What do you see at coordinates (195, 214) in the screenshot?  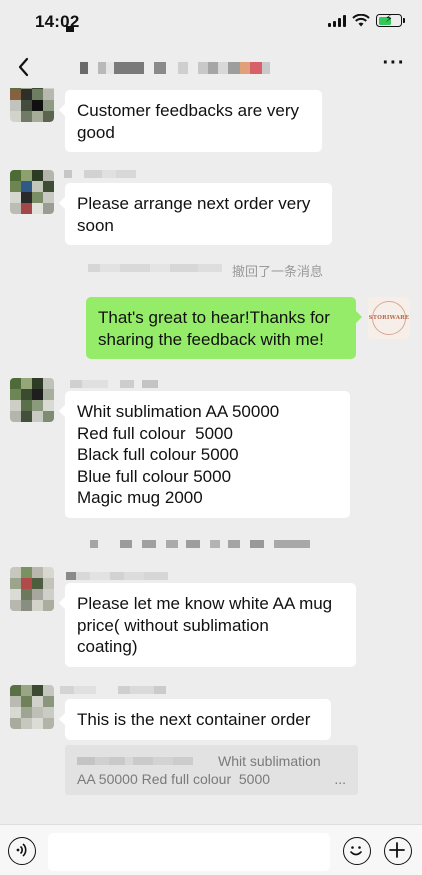 I see `message-bubble: Please arrange next order very soon` at bounding box center [195, 214].